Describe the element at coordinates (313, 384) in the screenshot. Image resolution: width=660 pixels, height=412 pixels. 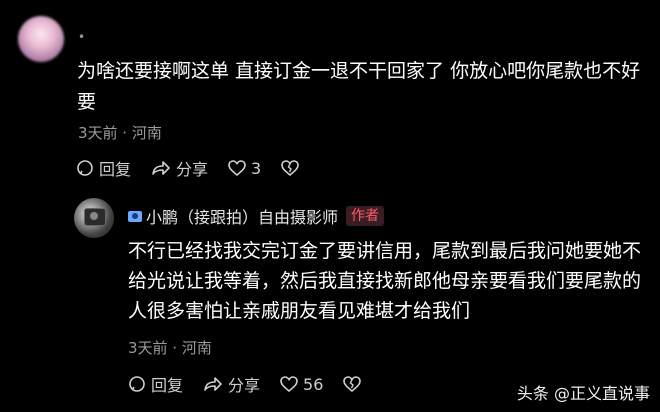
I see `like-count: 56` at that location.